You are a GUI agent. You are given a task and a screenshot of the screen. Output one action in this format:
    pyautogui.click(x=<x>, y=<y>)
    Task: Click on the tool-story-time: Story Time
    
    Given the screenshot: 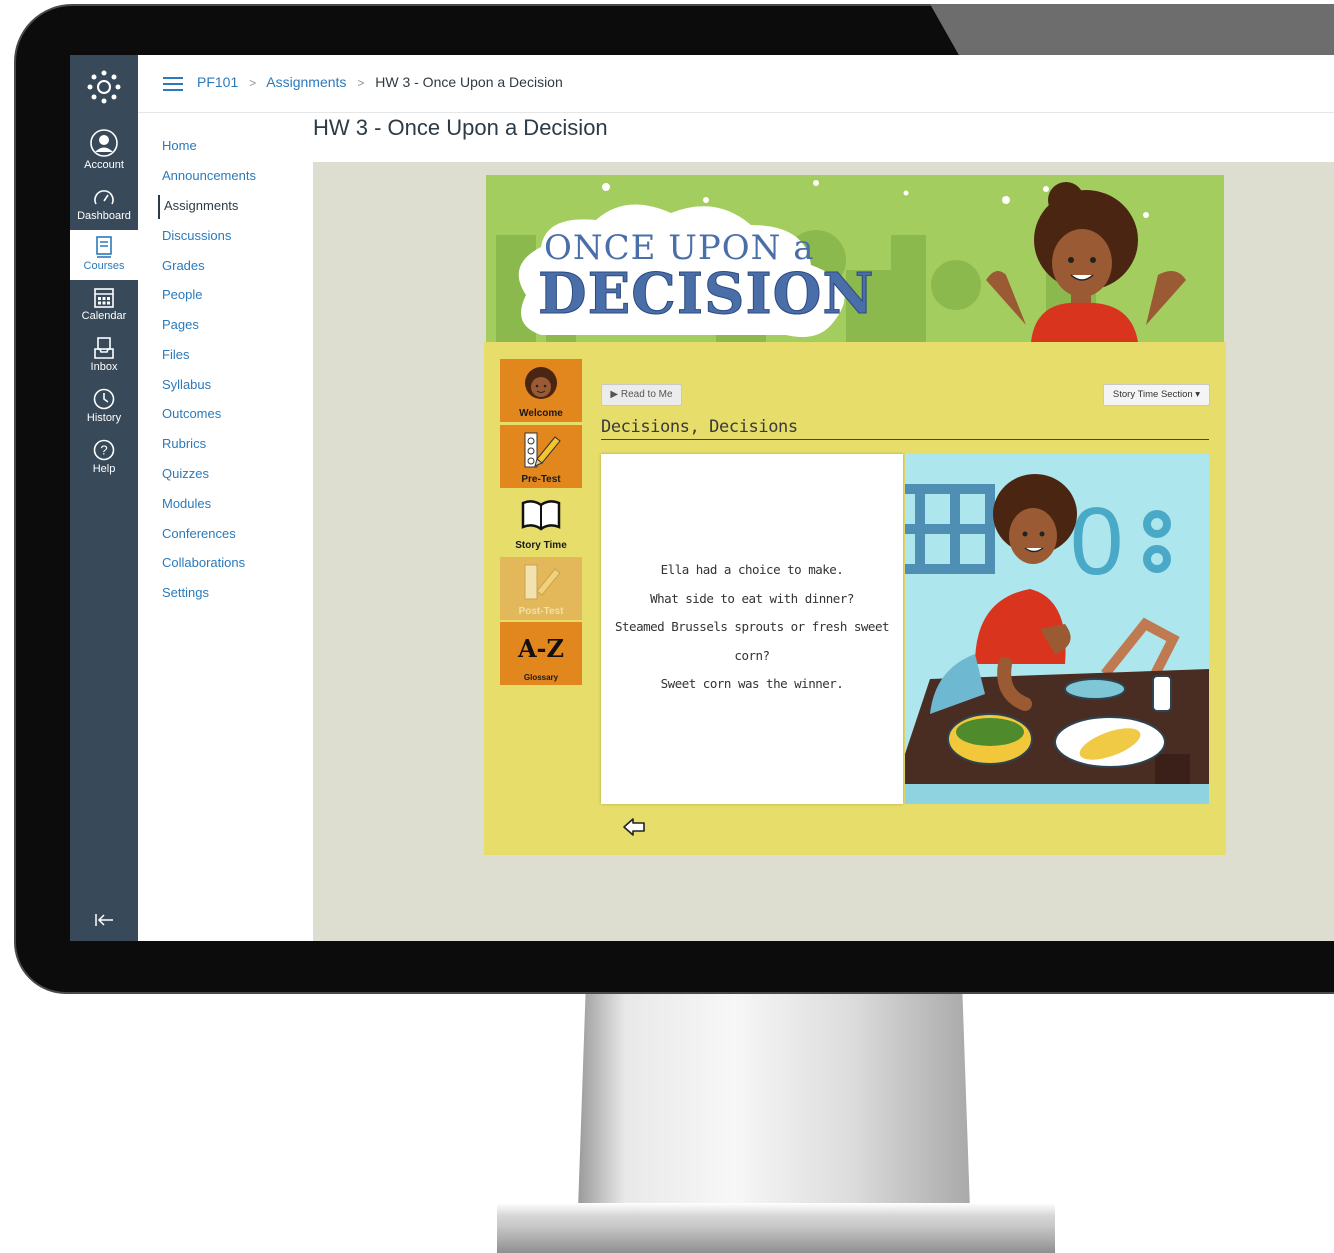 What is the action you would take?
    pyautogui.click(x=541, y=522)
    